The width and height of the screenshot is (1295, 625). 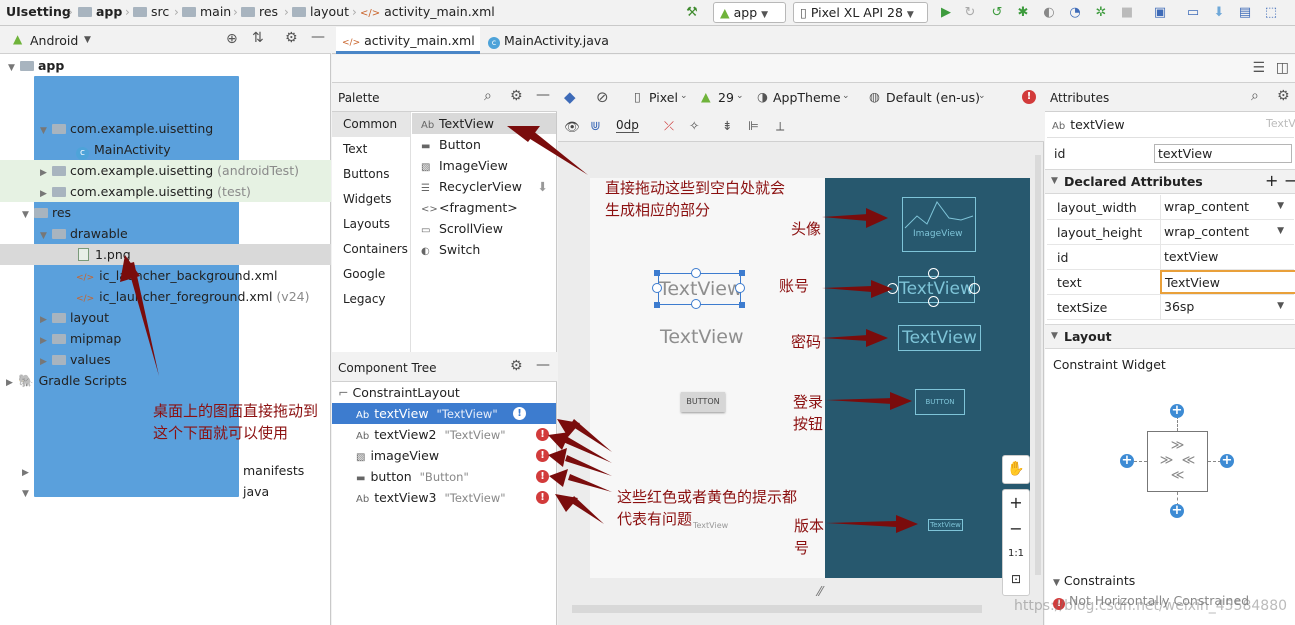 What do you see at coordinates (707, 508) in the screenshot?
I see `annotation-warnings: 这些红色或者黄色的提示都 代表有问题` at bounding box center [707, 508].